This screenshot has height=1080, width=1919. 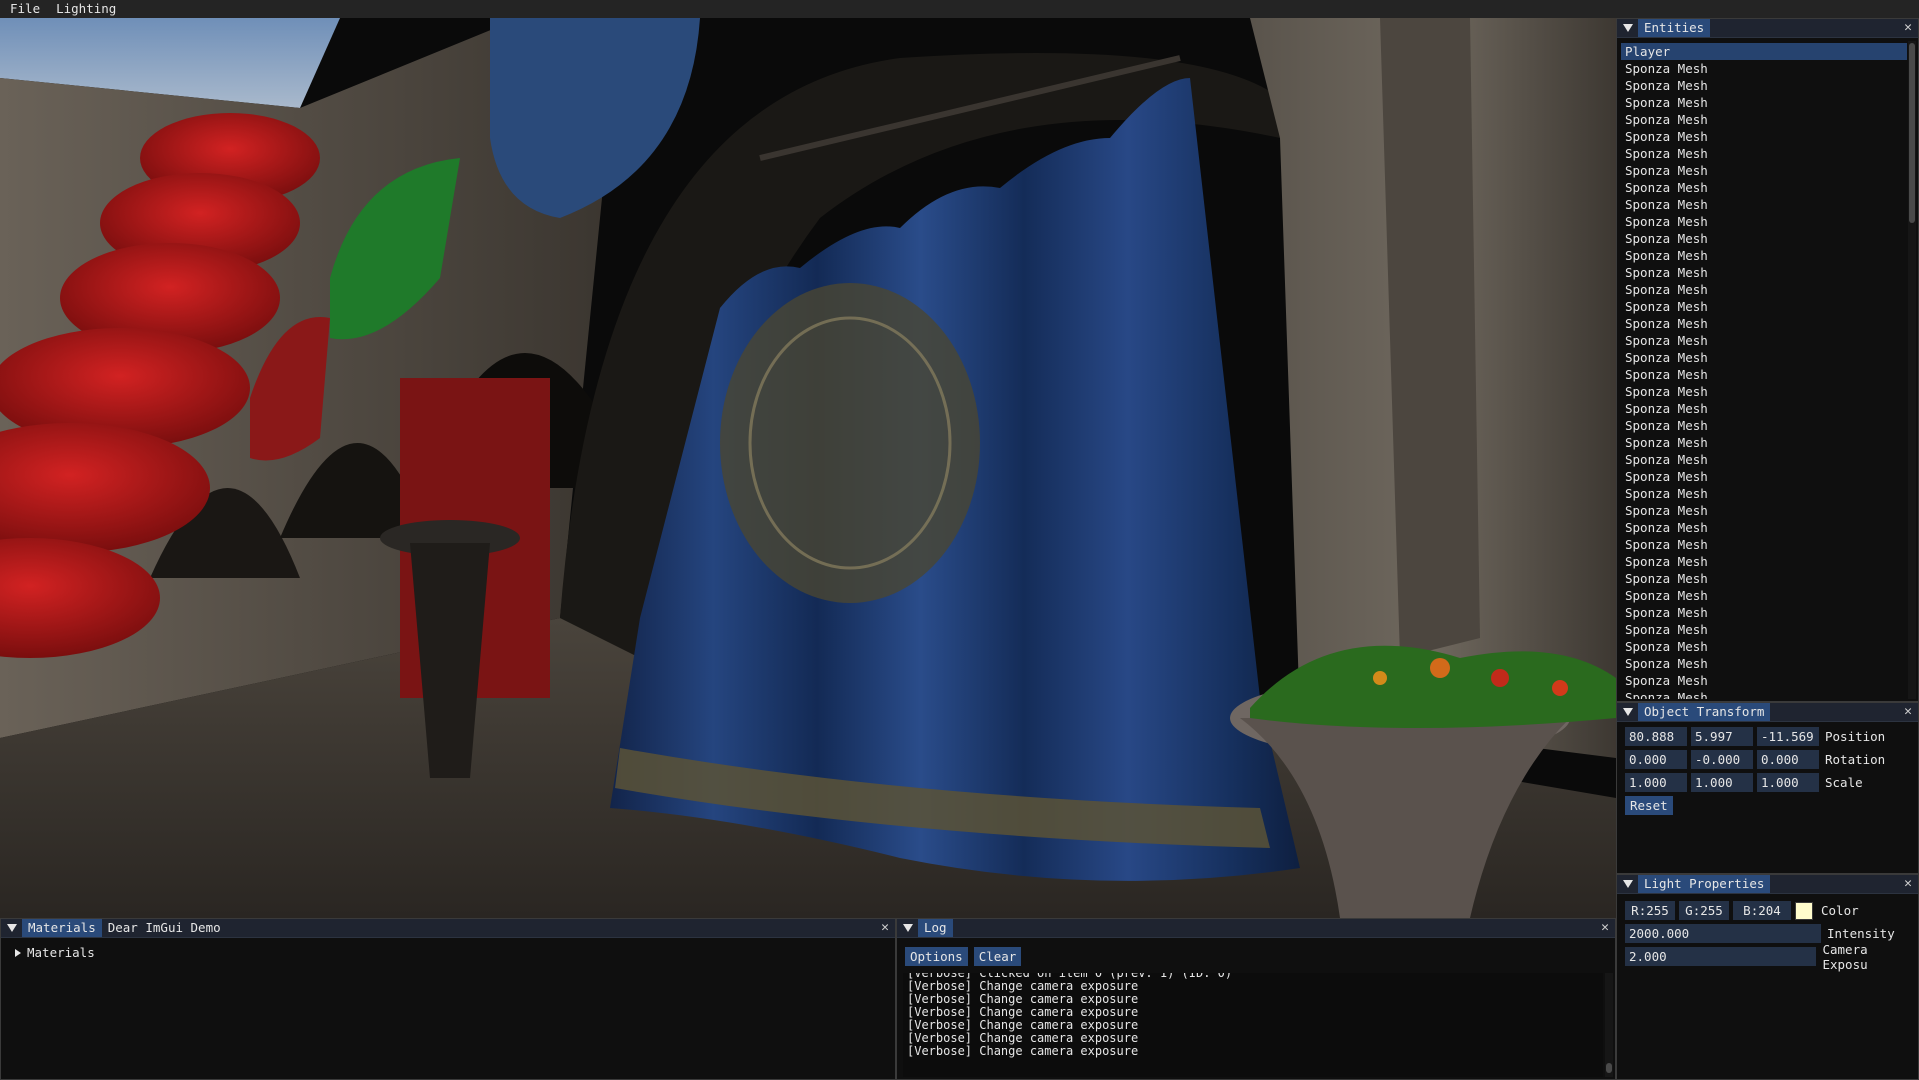 I want to click on color-g-input: G:255, so click(x=1704, y=910).